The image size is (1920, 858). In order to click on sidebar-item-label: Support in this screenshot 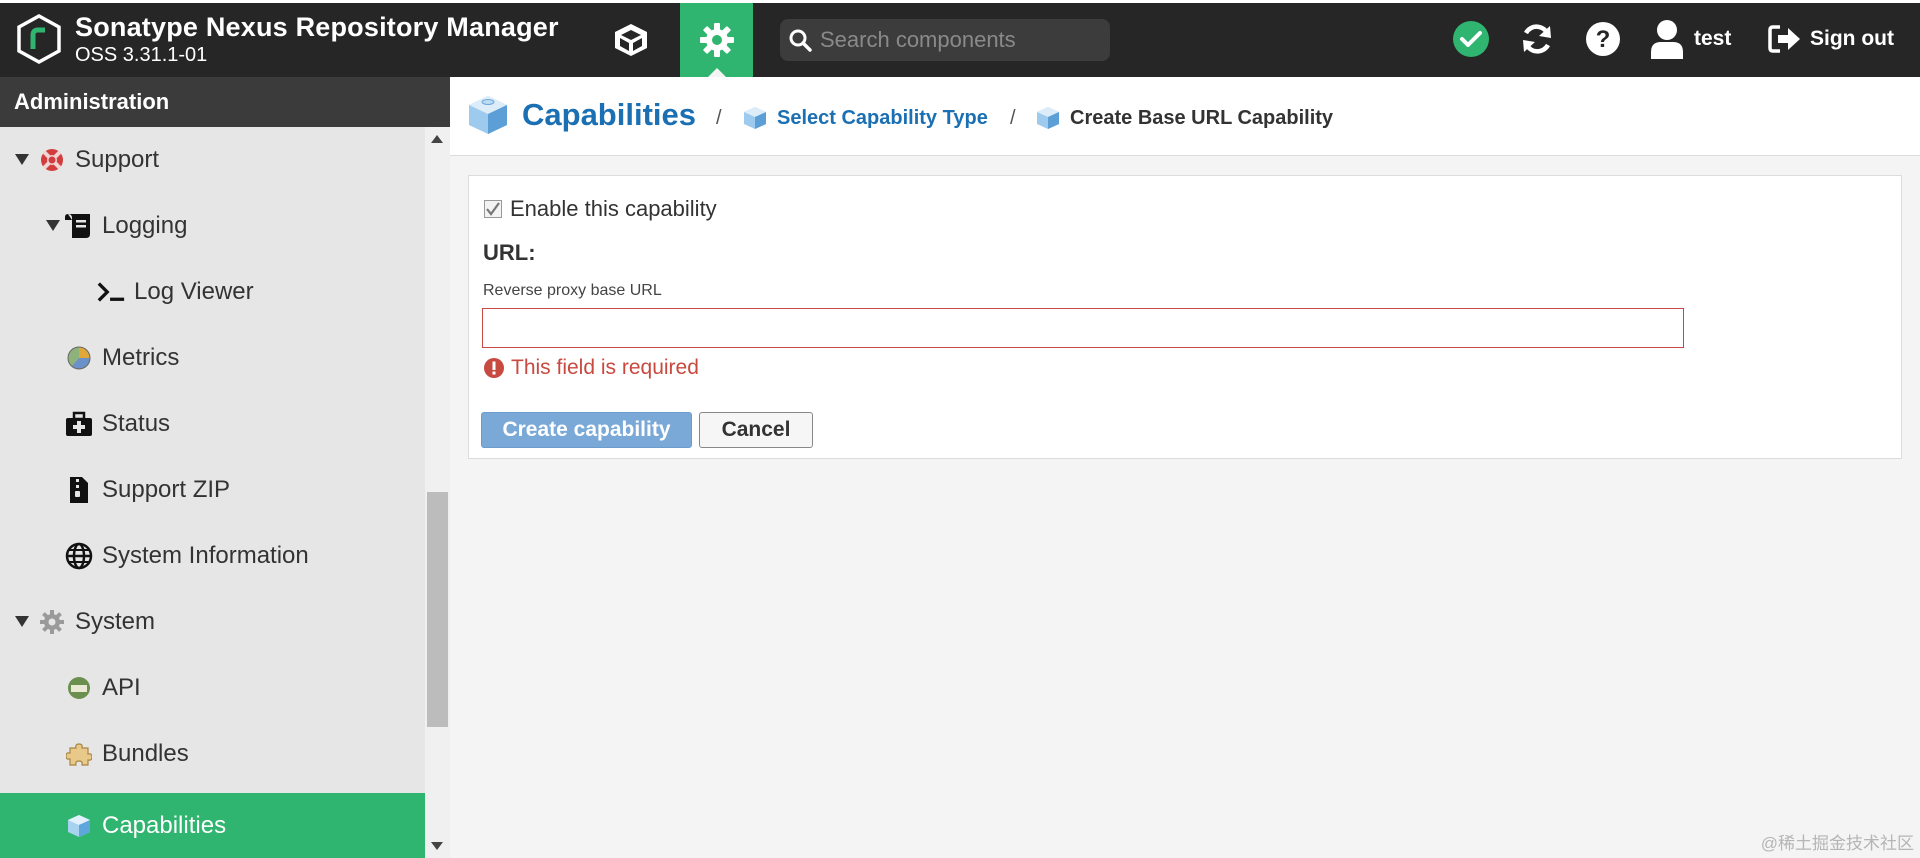, I will do `click(117, 159)`.